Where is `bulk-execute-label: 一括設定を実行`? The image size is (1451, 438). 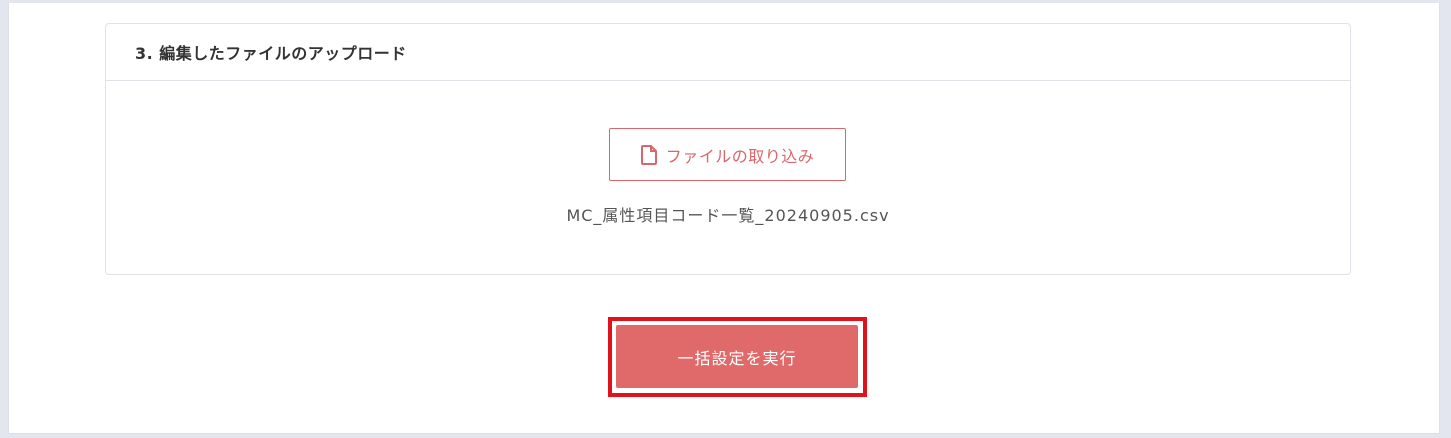
bulk-execute-label: 一括設定を実行 is located at coordinates (737, 358).